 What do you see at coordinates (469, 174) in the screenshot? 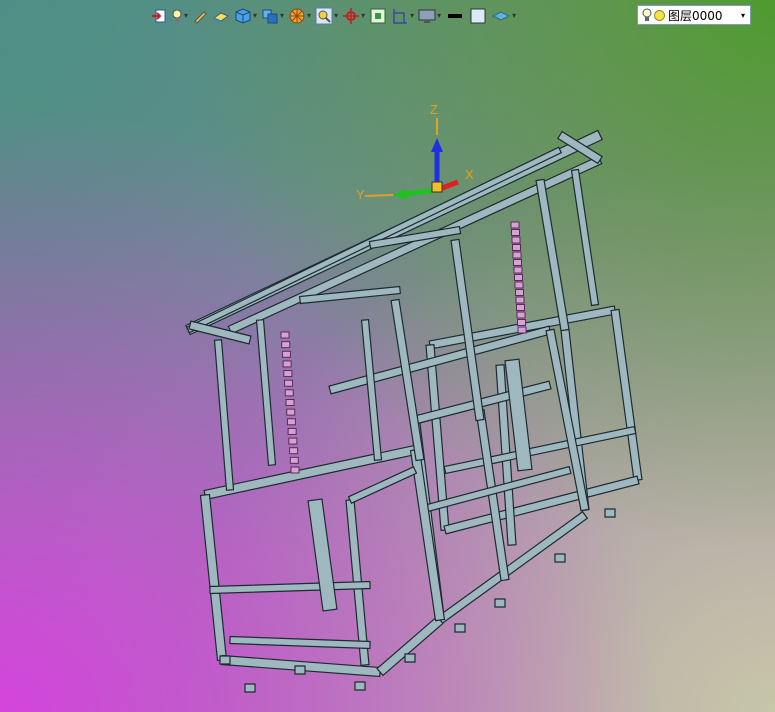
I see `x-axis-label: X` at bounding box center [469, 174].